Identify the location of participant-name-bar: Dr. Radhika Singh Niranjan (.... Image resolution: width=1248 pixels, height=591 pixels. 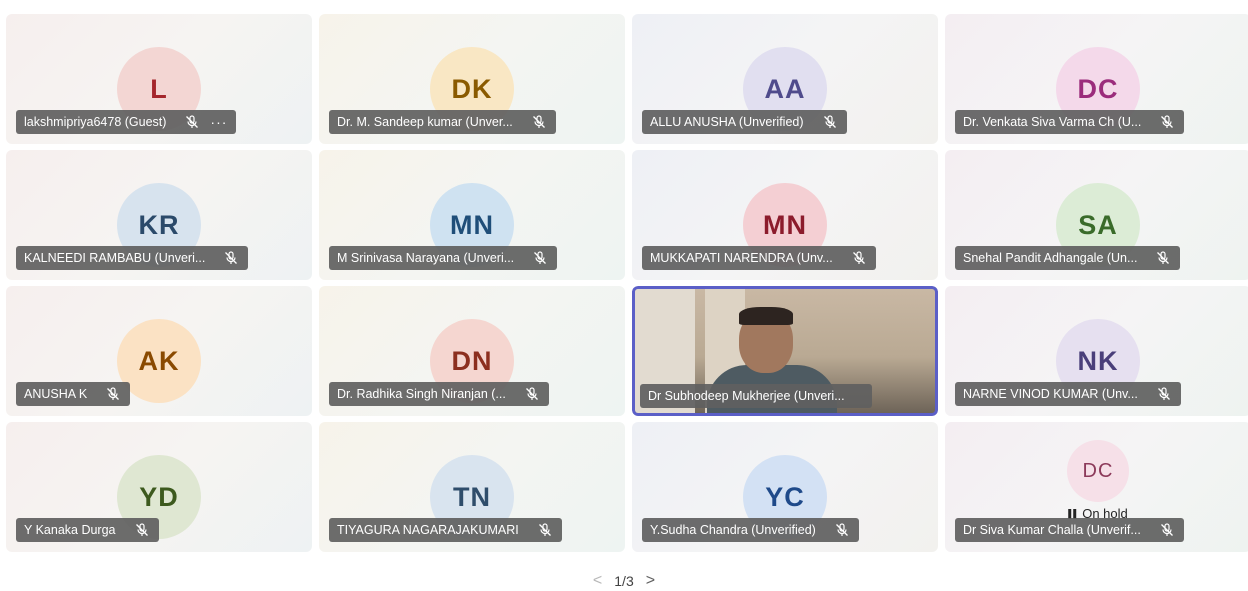
(439, 394).